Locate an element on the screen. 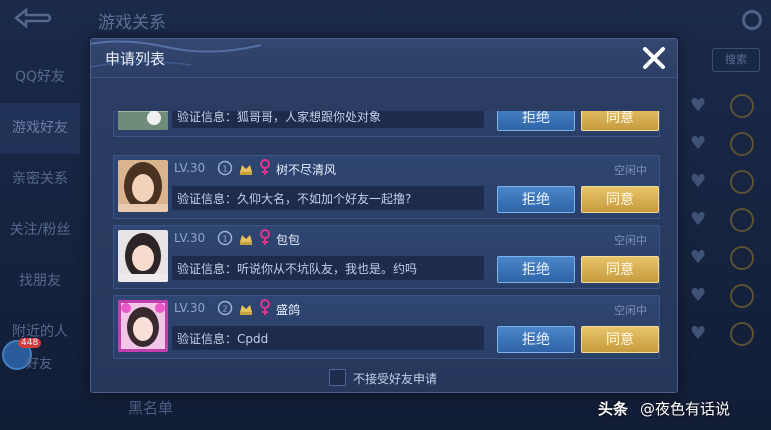 The width and height of the screenshot is (771, 430). sidebar-item-qq-friends: QQ好友 is located at coordinates (40, 77).